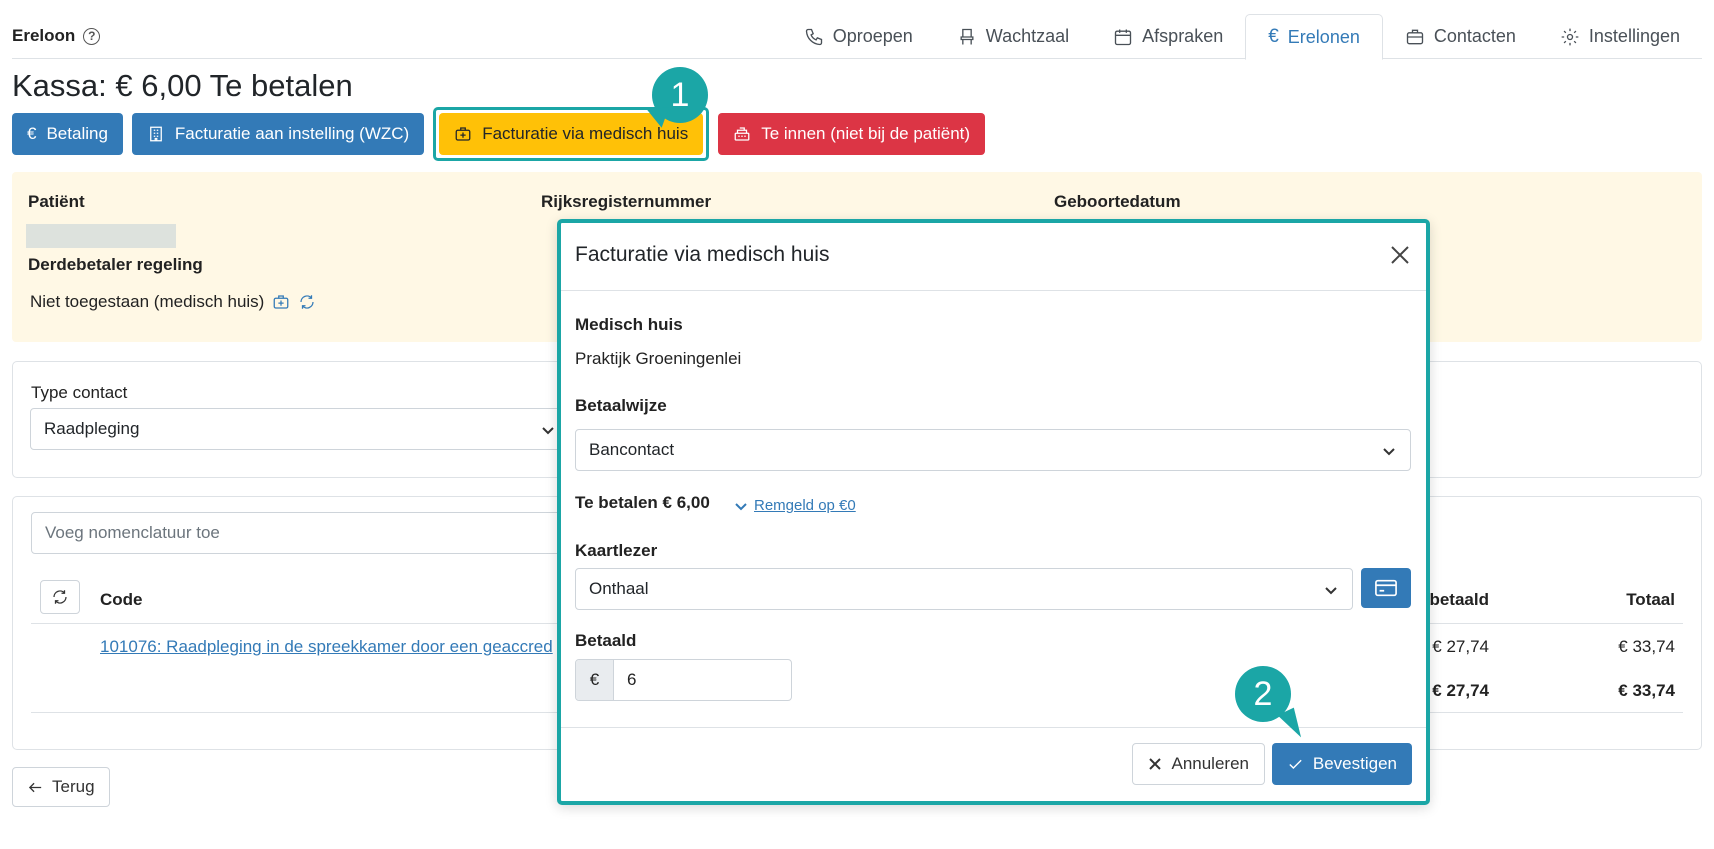 The image size is (1714, 849). Describe the element at coordinates (1323, 36) in the screenshot. I see `tab-erelonen-label: Erelonen` at that location.